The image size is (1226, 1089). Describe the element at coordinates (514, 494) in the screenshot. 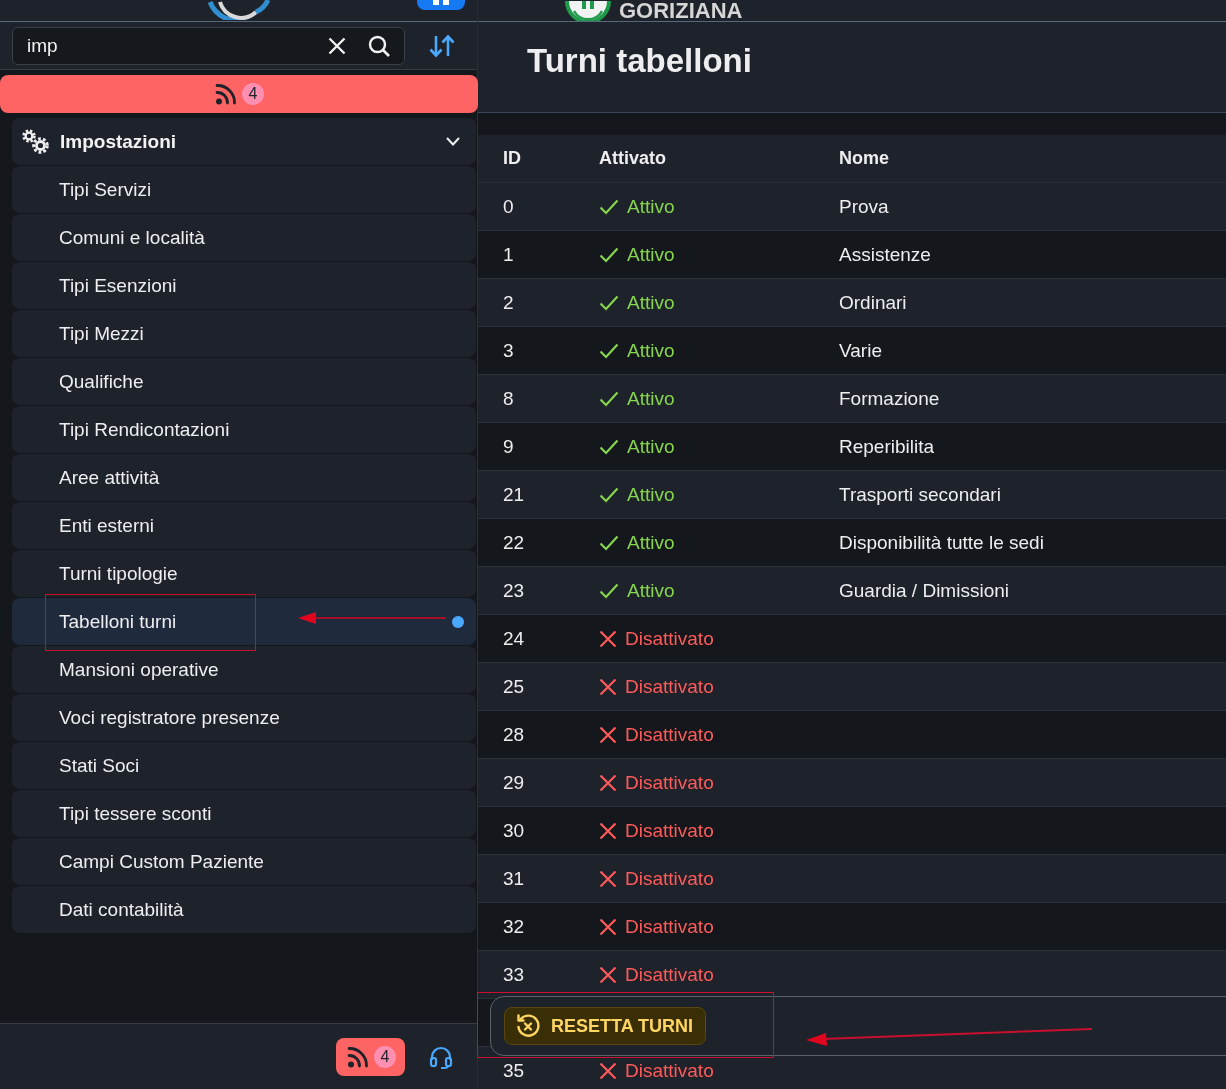

I see `table-cell-text: 21` at that location.